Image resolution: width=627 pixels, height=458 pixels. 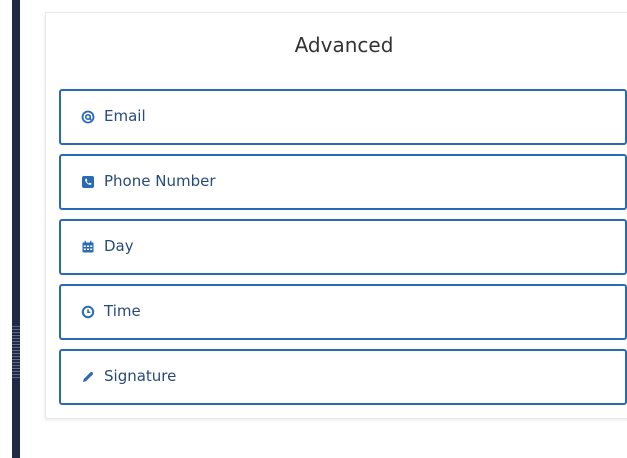 I want to click on field-day: Day, so click(x=343, y=247).